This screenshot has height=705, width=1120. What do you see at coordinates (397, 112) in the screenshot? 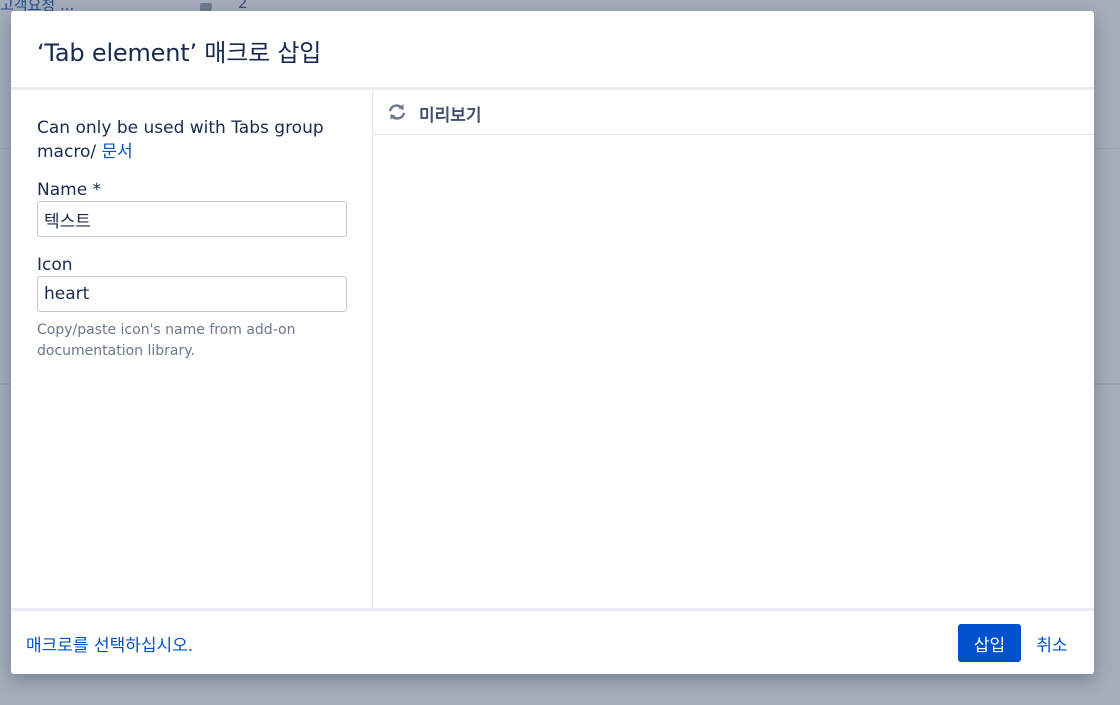
I see `refresh-icon` at bounding box center [397, 112].